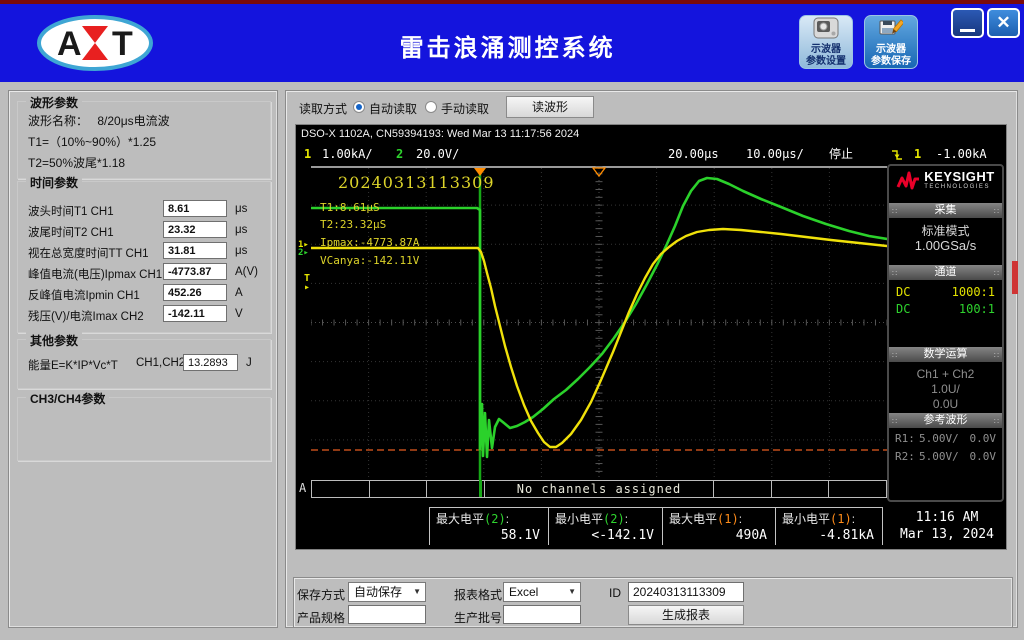 This screenshot has width=1024, height=640. I want to click on read-waveform-button: 读波形, so click(550, 107).